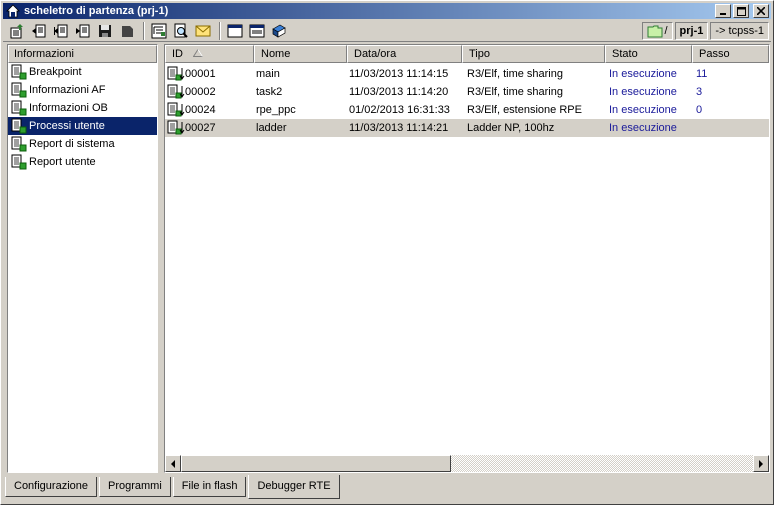 The width and height of the screenshot is (774, 505). What do you see at coordinates (691, 31) in the screenshot?
I see `project-button: prj-1` at bounding box center [691, 31].